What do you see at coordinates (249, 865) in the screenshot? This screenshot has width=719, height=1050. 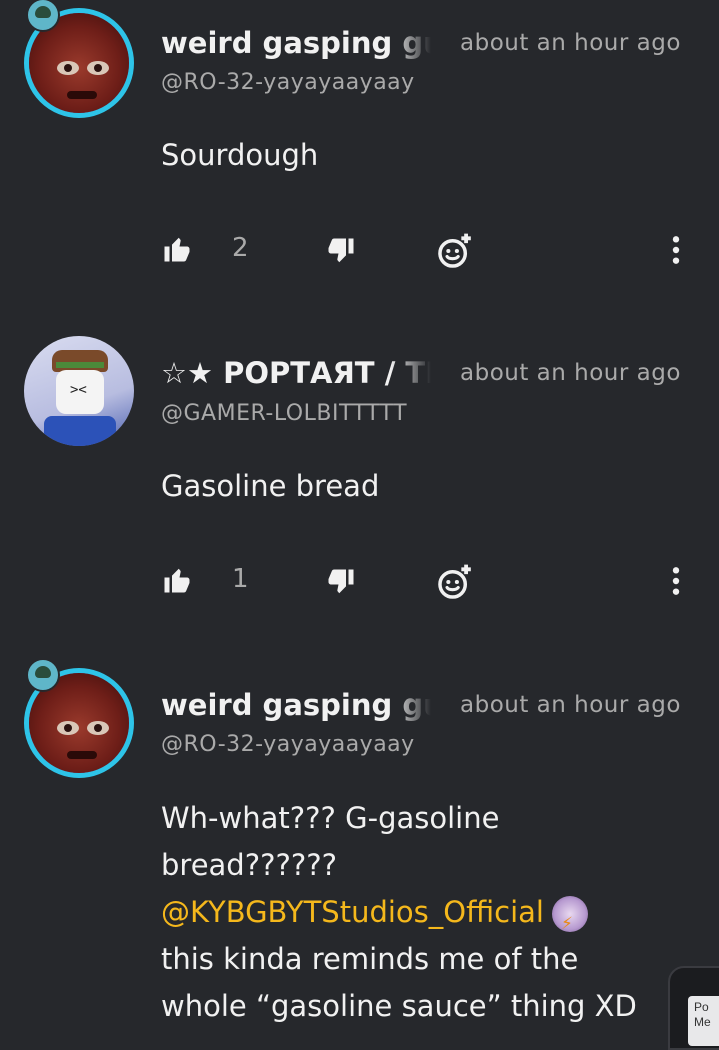 I see `comment-text-line: bread??????` at bounding box center [249, 865].